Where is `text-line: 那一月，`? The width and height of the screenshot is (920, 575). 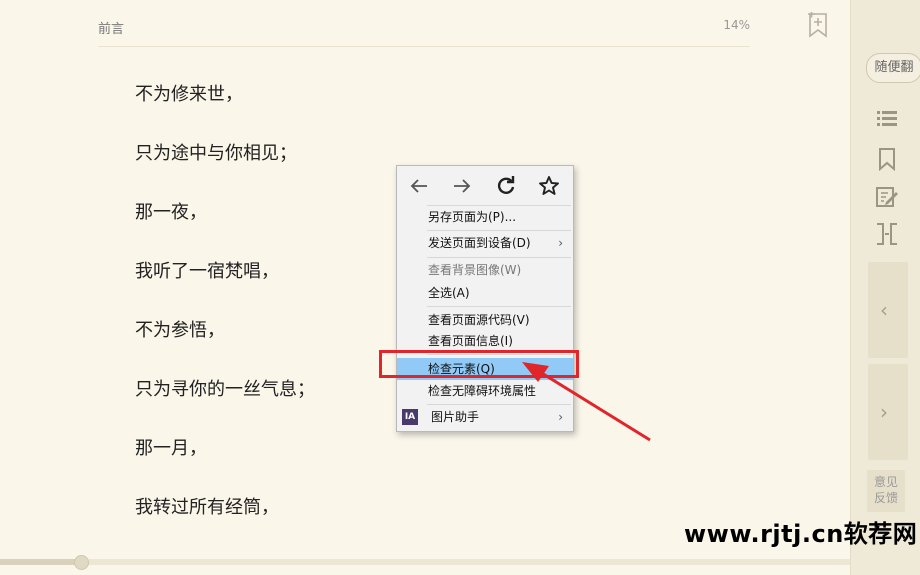 text-line: 那一月， is located at coordinates (171, 448).